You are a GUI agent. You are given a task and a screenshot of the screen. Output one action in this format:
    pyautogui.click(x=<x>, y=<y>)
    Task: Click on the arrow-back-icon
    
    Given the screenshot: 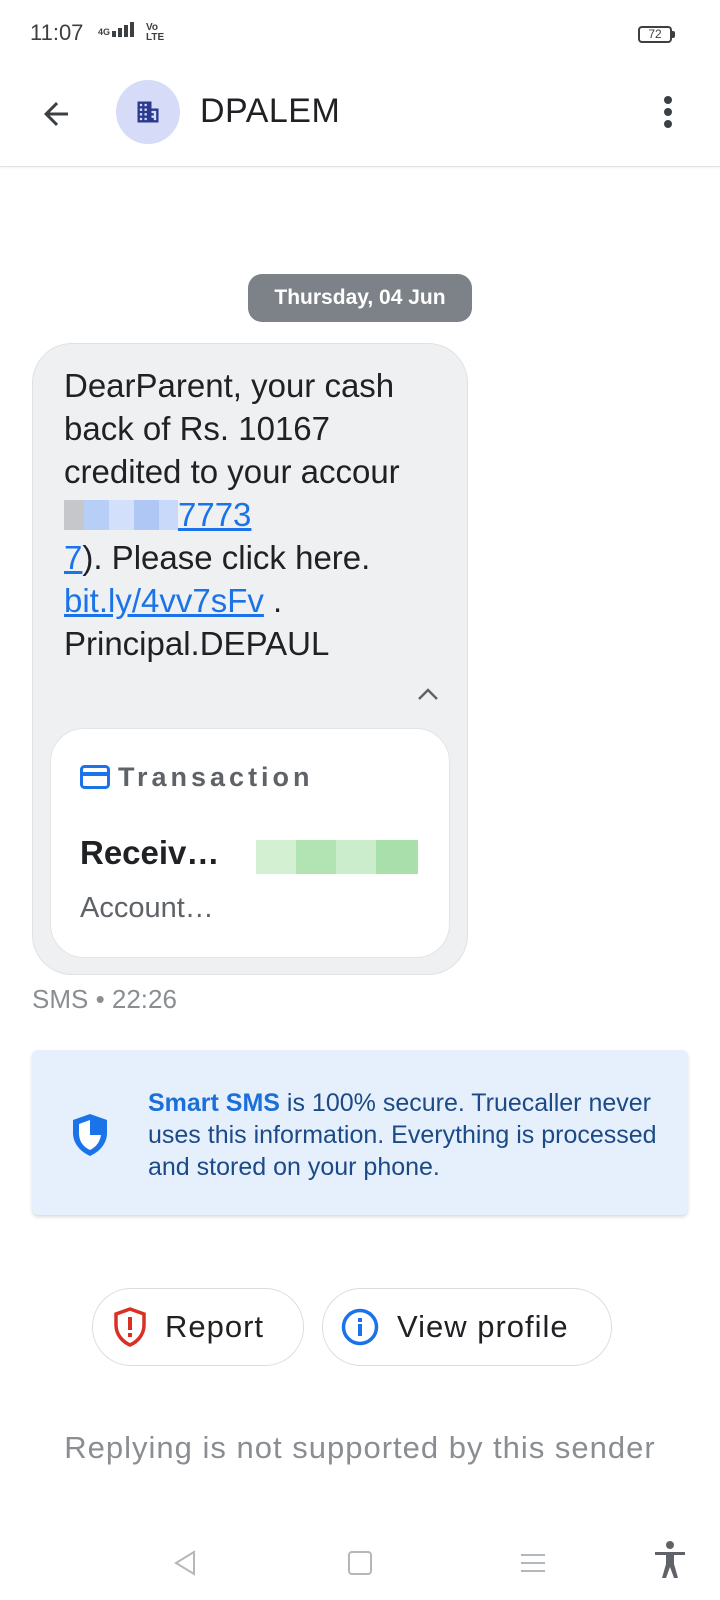 What is the action you would take?
    pyautogui.click(x=56, y=114)
    